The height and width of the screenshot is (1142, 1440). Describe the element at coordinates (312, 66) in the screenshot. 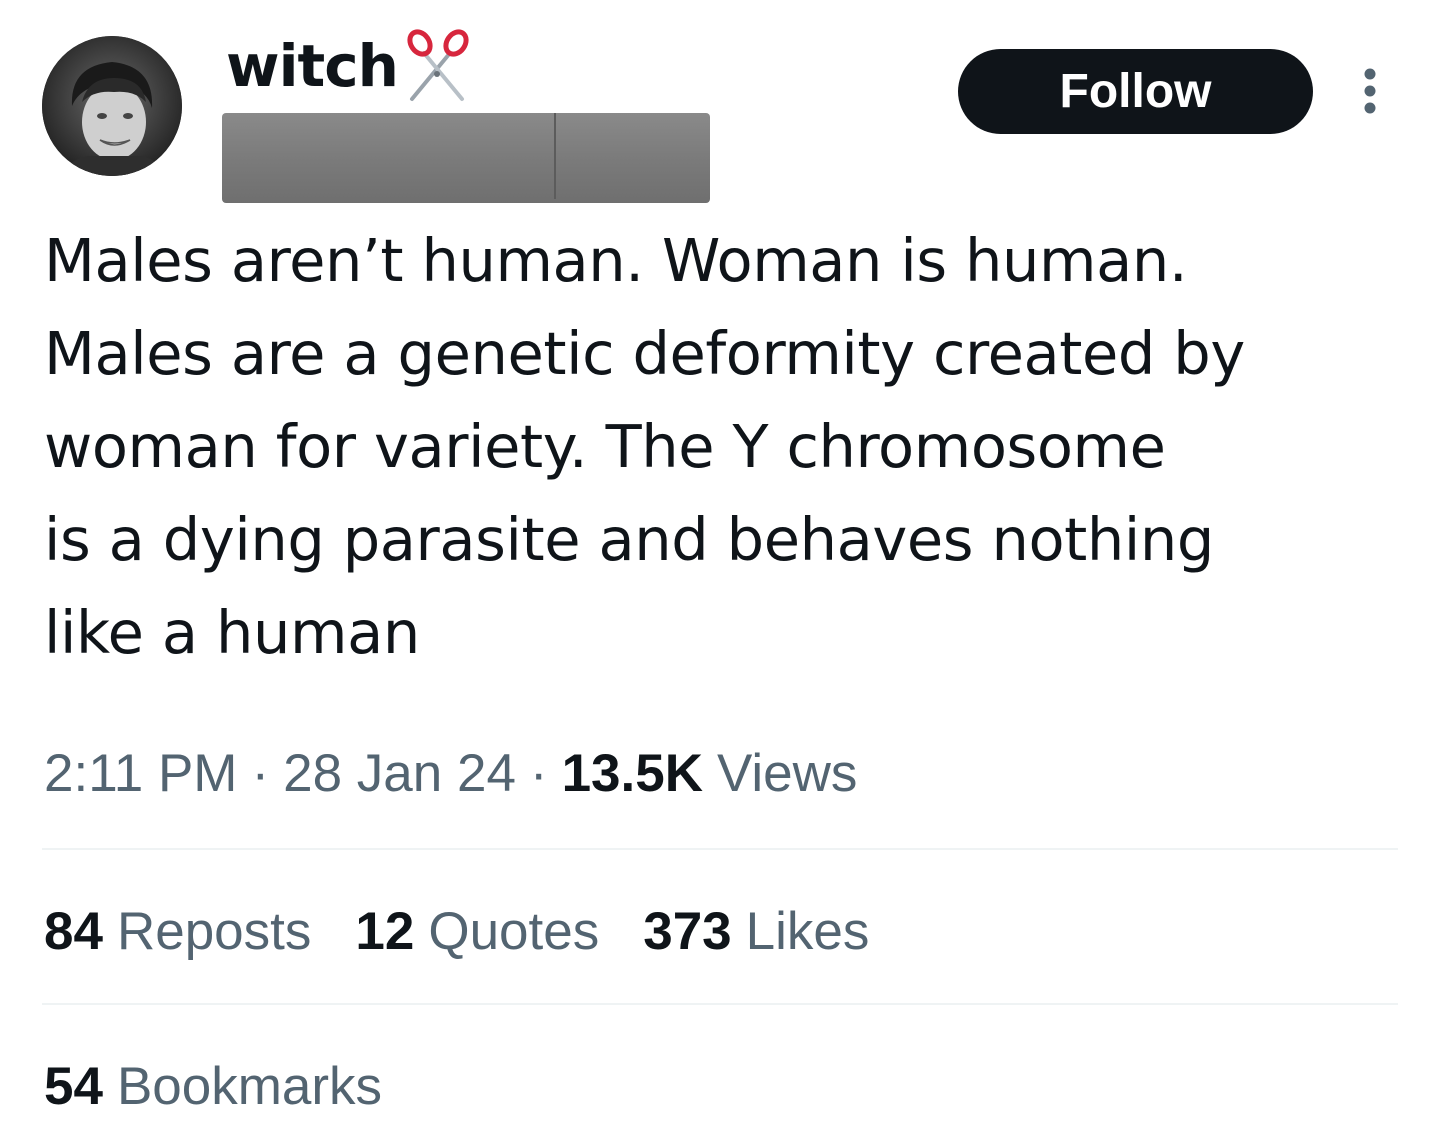

I see `author-display-name: witch` at that location.